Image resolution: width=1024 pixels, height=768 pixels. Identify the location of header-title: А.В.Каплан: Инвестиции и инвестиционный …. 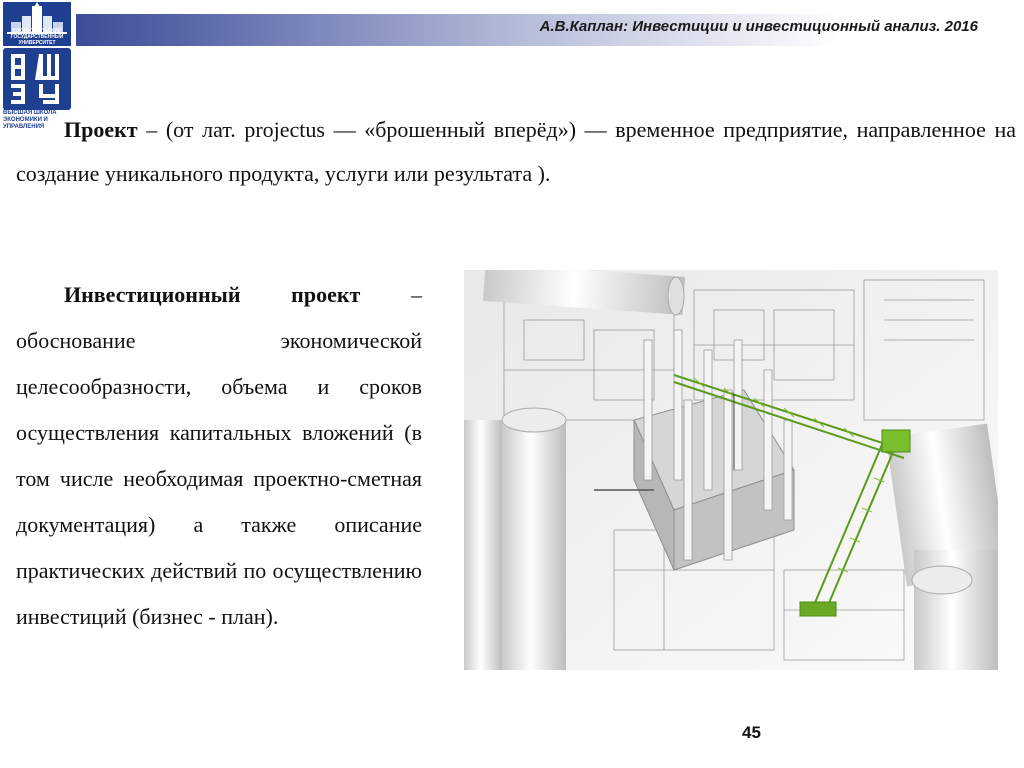
(758, 26).